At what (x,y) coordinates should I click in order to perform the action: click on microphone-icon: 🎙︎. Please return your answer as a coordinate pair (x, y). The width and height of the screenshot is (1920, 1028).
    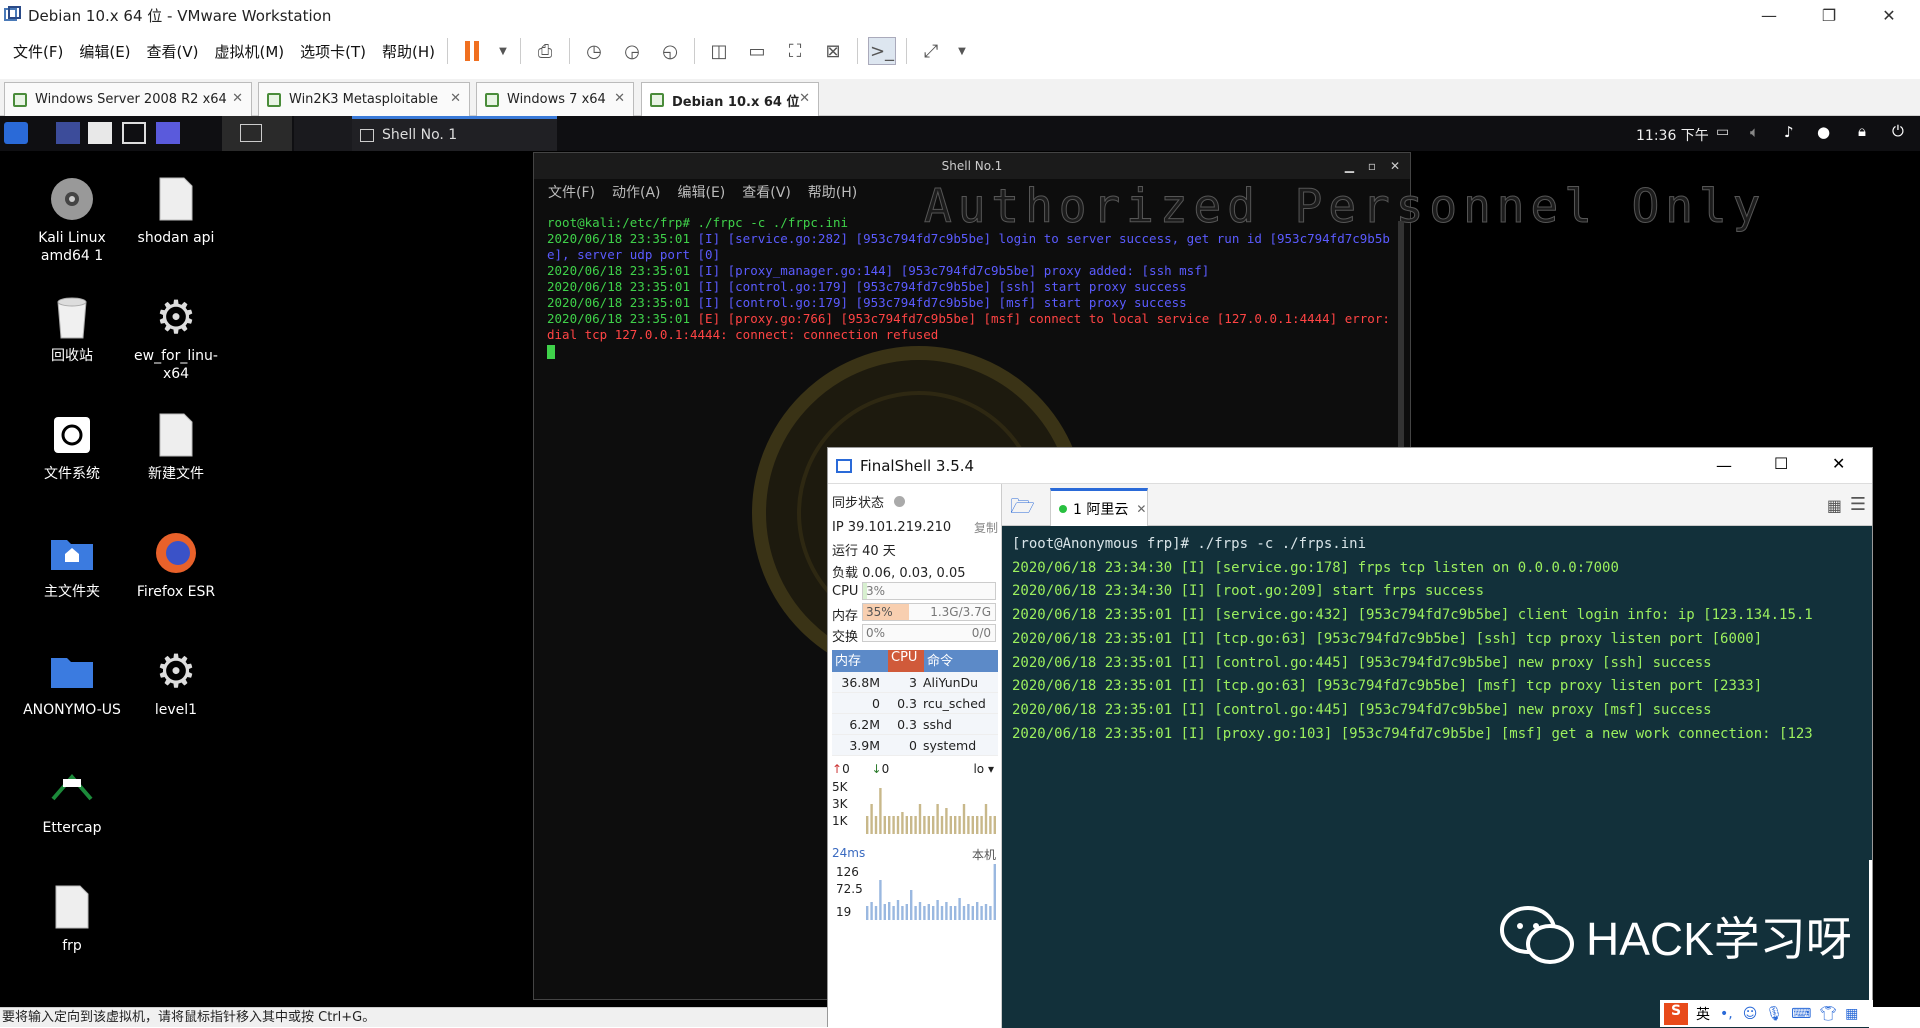
    Looking at the image, I should click on (1774, 1014).